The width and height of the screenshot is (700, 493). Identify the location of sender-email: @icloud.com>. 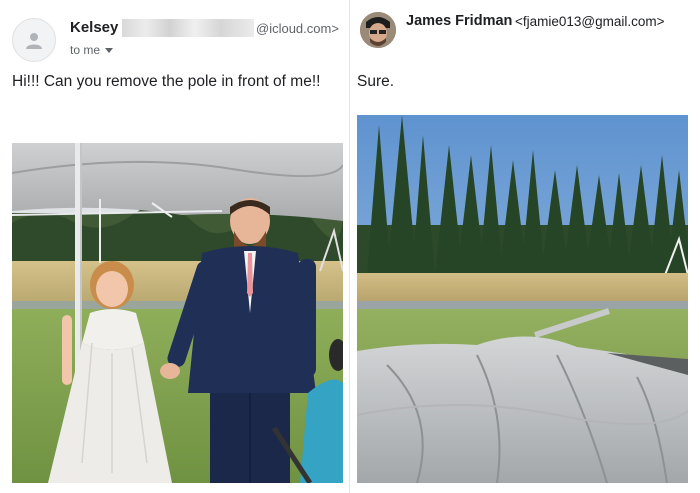
(297, 28).